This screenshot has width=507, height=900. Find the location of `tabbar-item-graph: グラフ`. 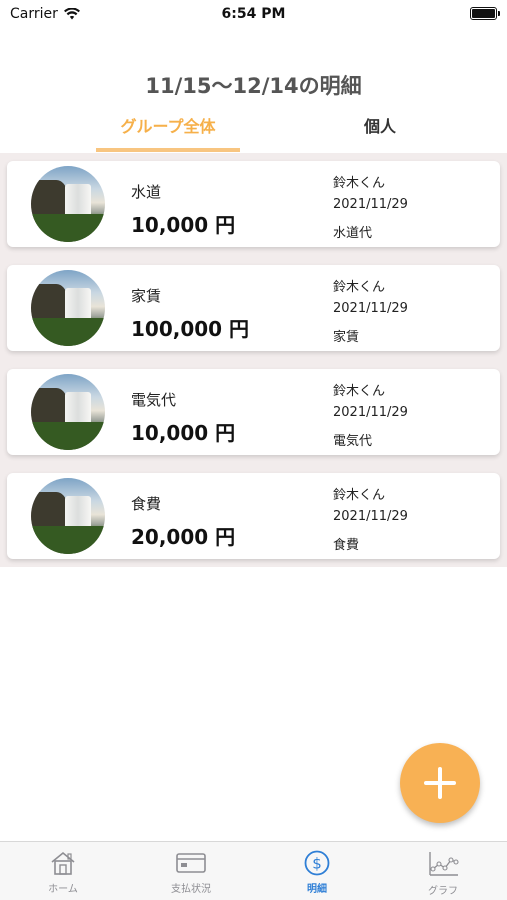

tabbar-item-graph: グラフ is located at coordinates (443, 873).